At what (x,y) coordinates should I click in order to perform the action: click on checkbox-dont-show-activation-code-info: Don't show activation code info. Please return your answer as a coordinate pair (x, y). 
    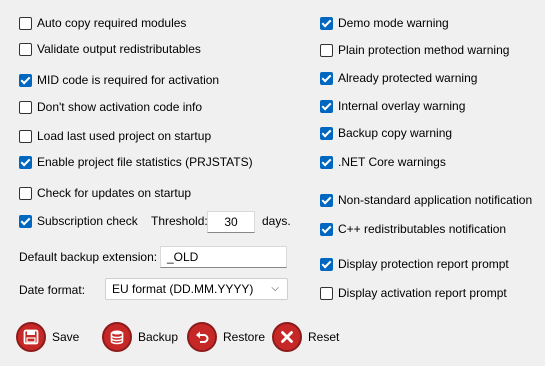
    Looking at the image, I should click on (110, 107).